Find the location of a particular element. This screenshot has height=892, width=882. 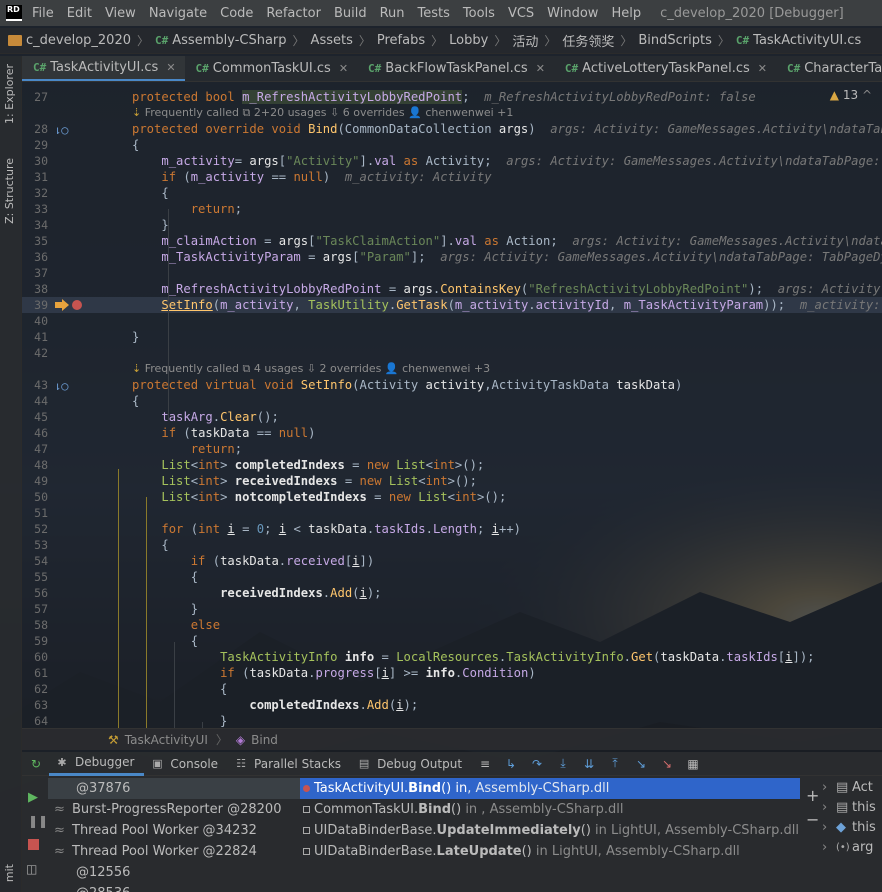

explorer-tool-tab: 1: Explorer is located at coordinates (9, 94).